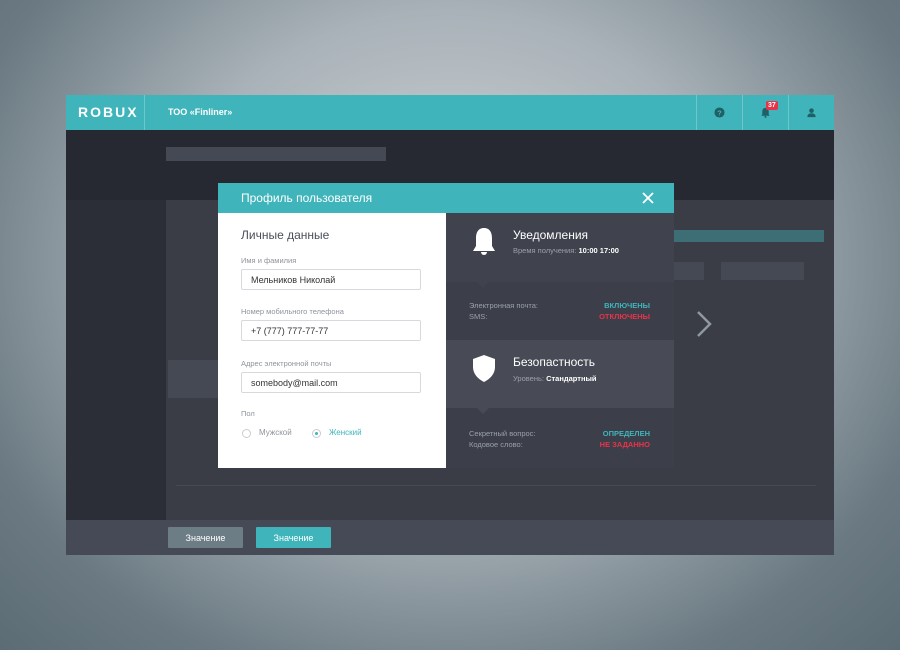 This screenshot has height=650, width=900. What do you see at coordinates (345, 432) in the screenshot?
I see `gender-option-female: Женский` at bounding box center [345, 432].